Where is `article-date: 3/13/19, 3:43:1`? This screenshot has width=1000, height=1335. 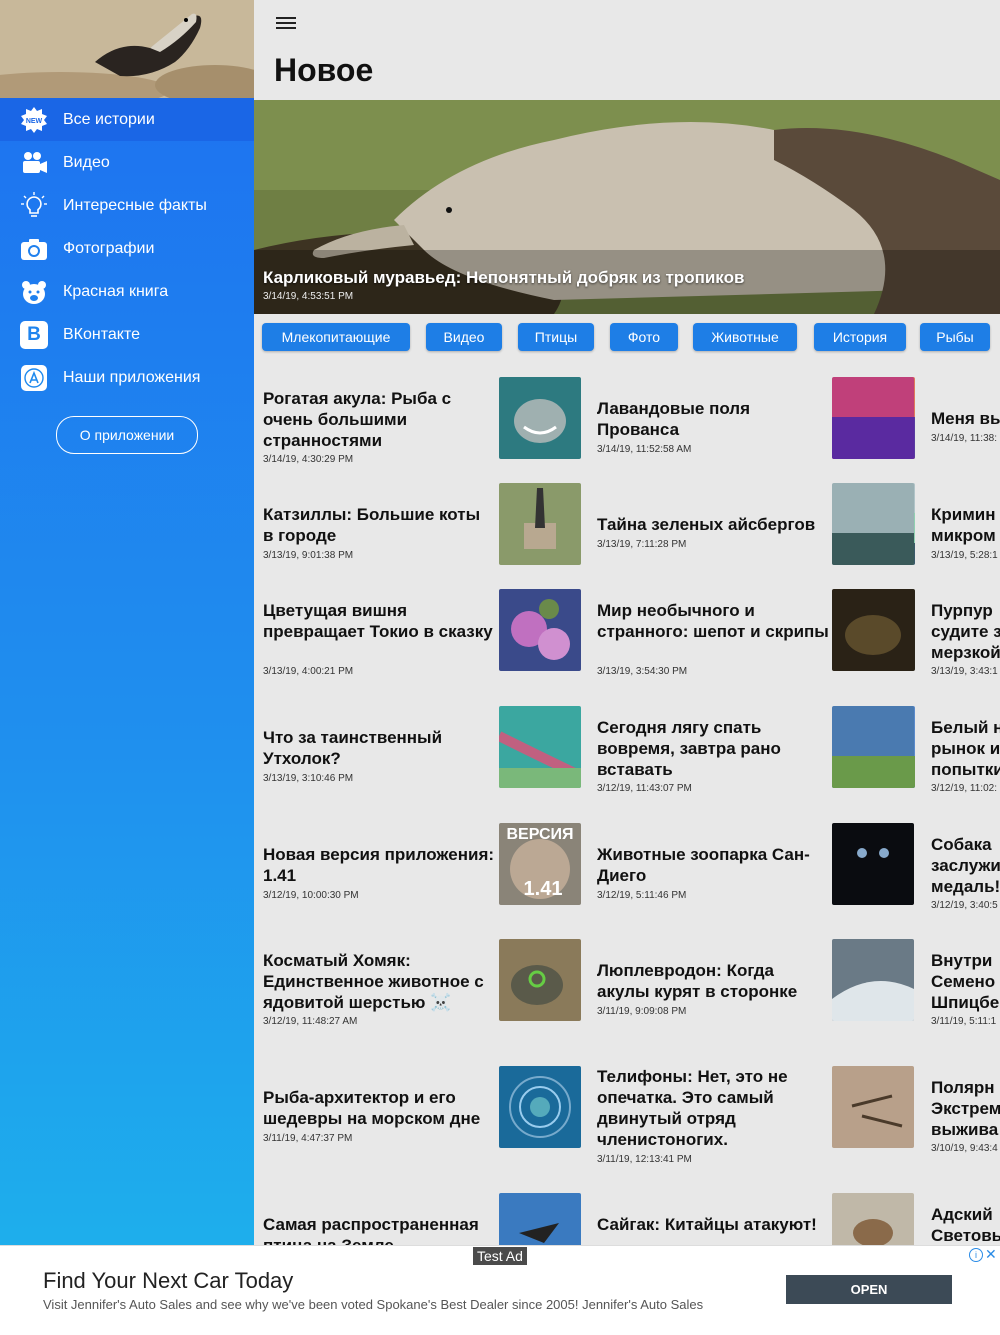
article-date: 3/13/19, 3:43:1 is located at coordinates (964, 671).